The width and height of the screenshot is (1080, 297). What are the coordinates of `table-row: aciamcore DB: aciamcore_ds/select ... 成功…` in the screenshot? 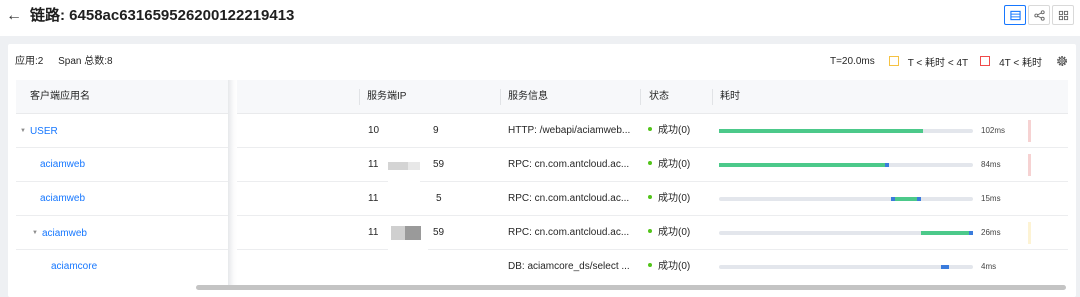 It's located at (542, 267).